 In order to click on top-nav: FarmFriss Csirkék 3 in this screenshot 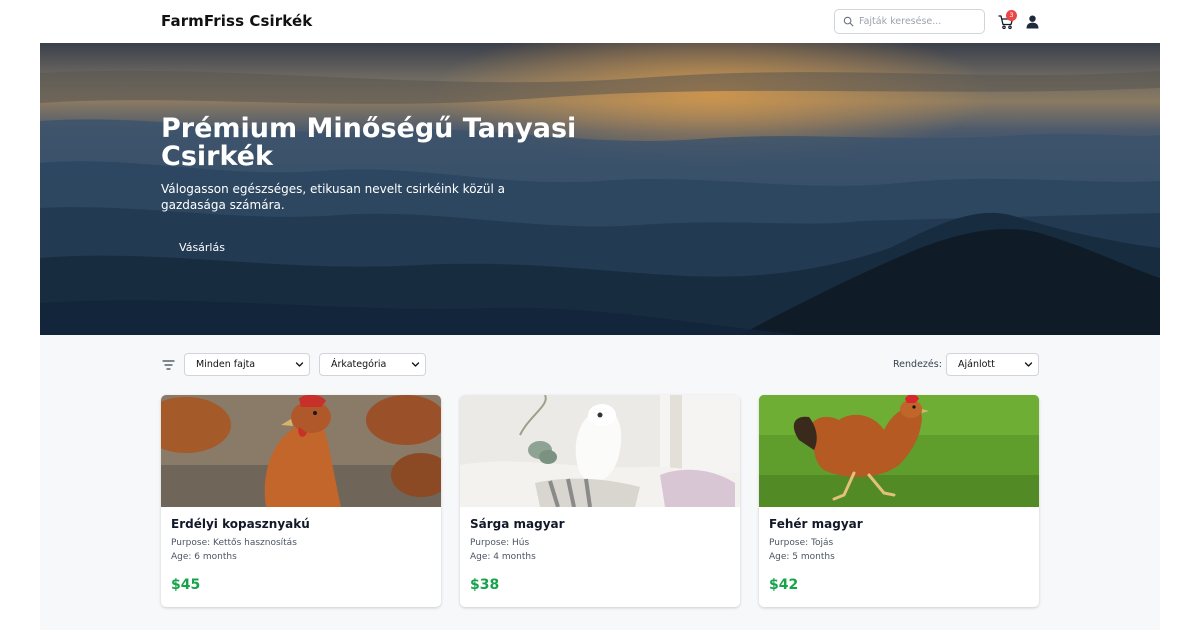, I will do `click(600, 21)`.